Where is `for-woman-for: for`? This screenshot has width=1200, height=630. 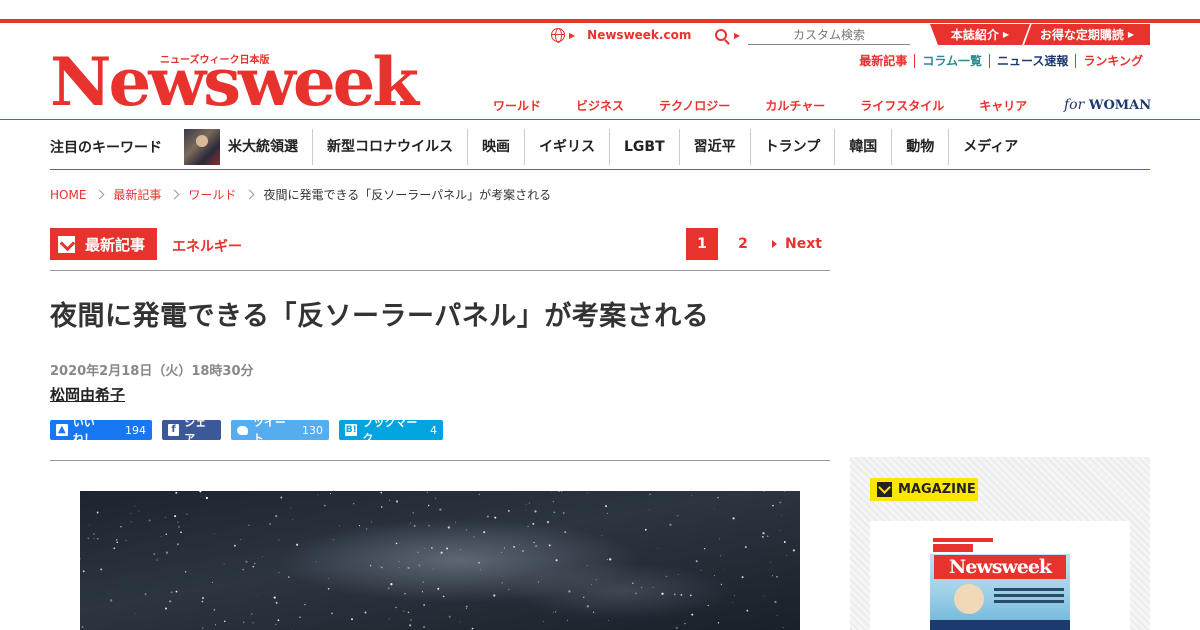
for-woman-for: for is located at coordinates (1074, 105).